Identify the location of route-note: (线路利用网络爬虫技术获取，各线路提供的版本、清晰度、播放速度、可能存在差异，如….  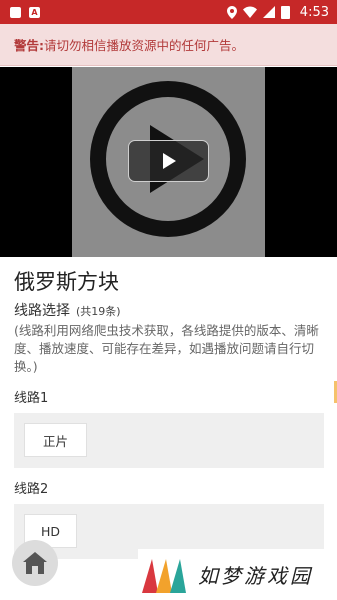
(166, 348).